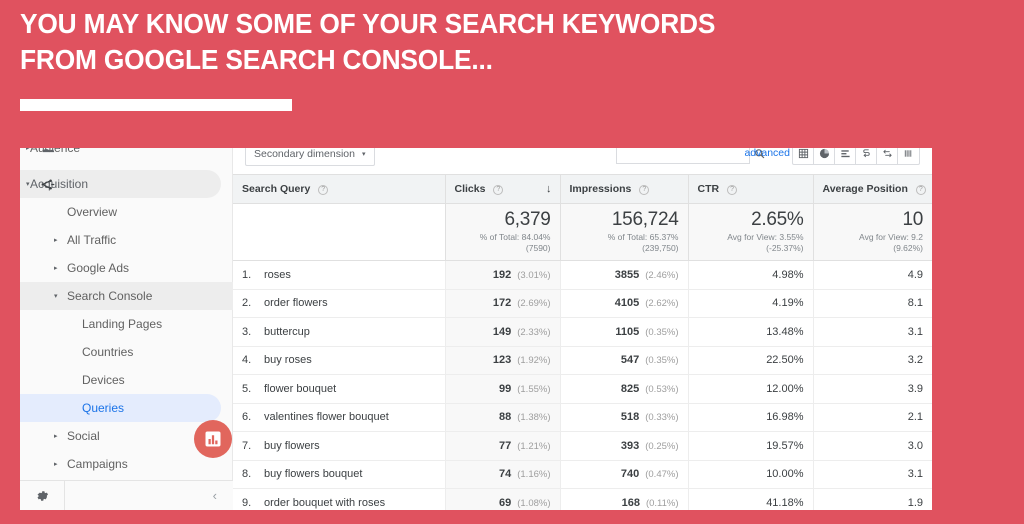  I want to click on cell-impressions: 4105 (2.62%), so click(624, 303).